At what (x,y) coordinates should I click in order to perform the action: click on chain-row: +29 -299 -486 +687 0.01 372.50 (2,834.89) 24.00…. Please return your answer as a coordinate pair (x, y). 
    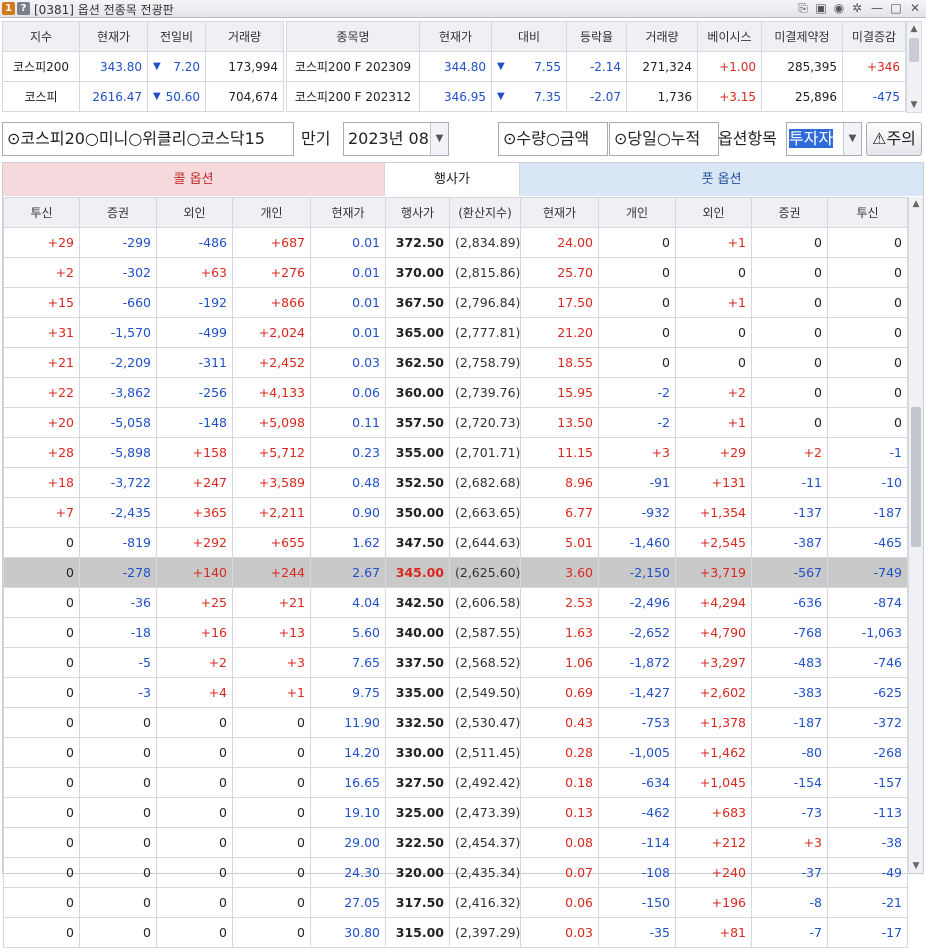
    Looking at the image, I should click on (455, 242).